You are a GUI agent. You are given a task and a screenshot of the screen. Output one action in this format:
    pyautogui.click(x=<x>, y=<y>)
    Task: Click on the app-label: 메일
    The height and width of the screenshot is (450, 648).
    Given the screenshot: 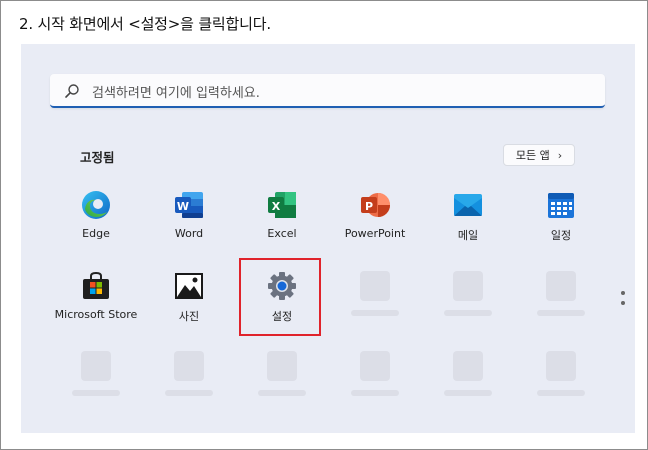 What is the action you would take?
    pyautogui.click(x=468, y=235)
    